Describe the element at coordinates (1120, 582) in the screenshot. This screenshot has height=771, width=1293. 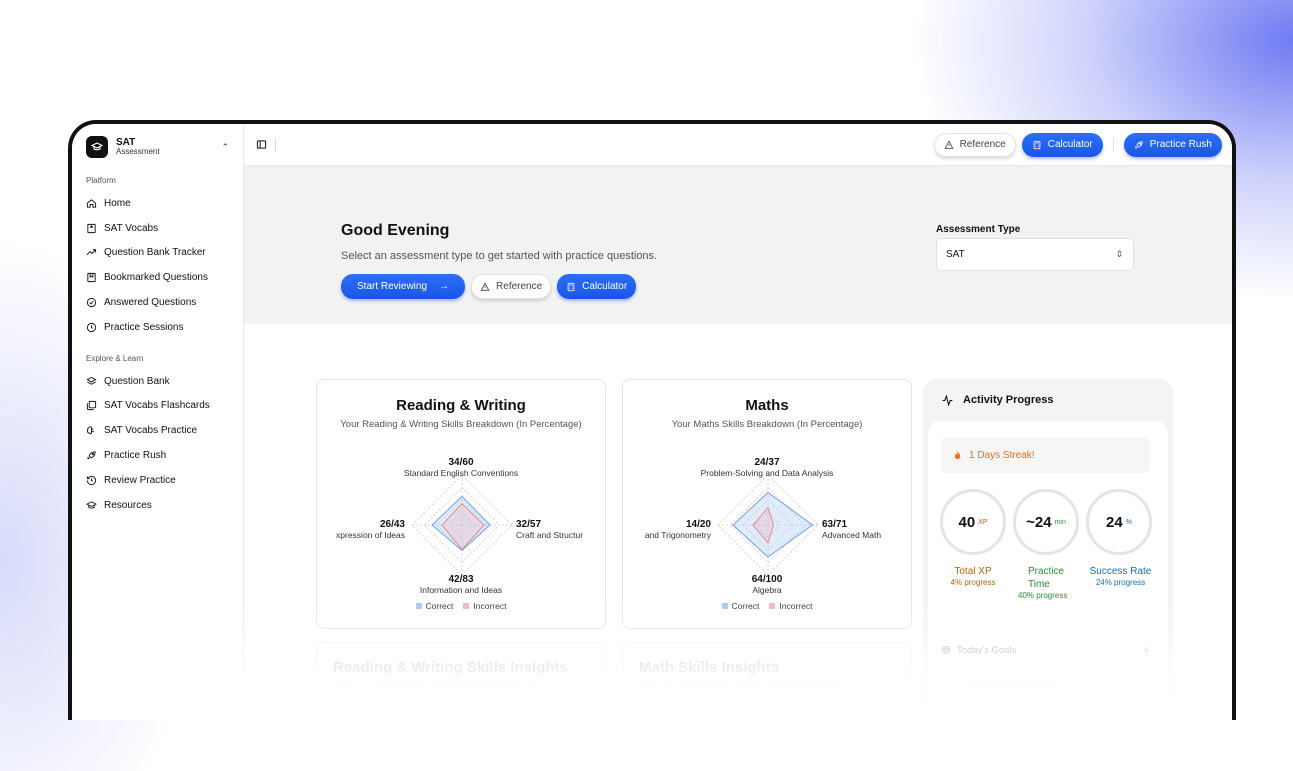
I see `rate-progress: 24% progress` at that location.